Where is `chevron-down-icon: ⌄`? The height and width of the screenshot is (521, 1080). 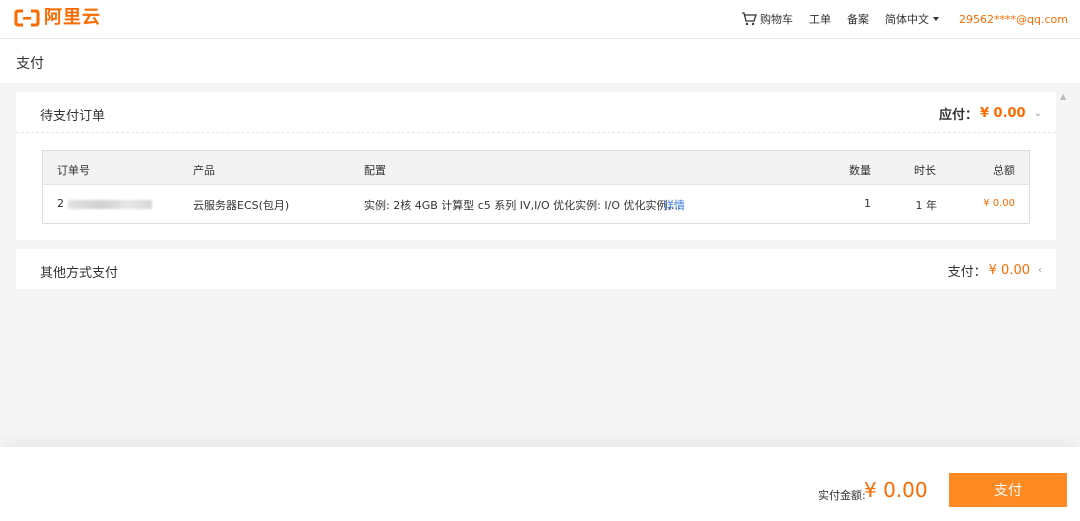
chevron-down-icon: ⌄ is located at coordinates (1038, 113).